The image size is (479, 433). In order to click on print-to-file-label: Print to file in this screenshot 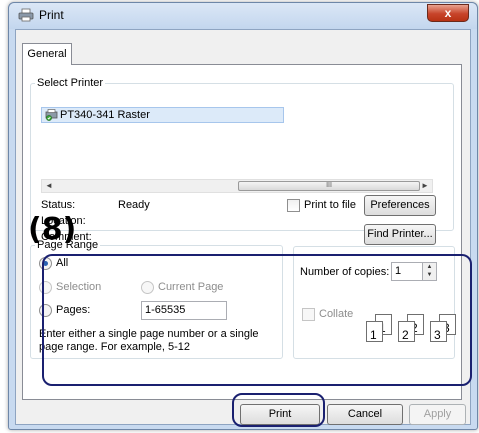, I will do `click(330, 205)`.